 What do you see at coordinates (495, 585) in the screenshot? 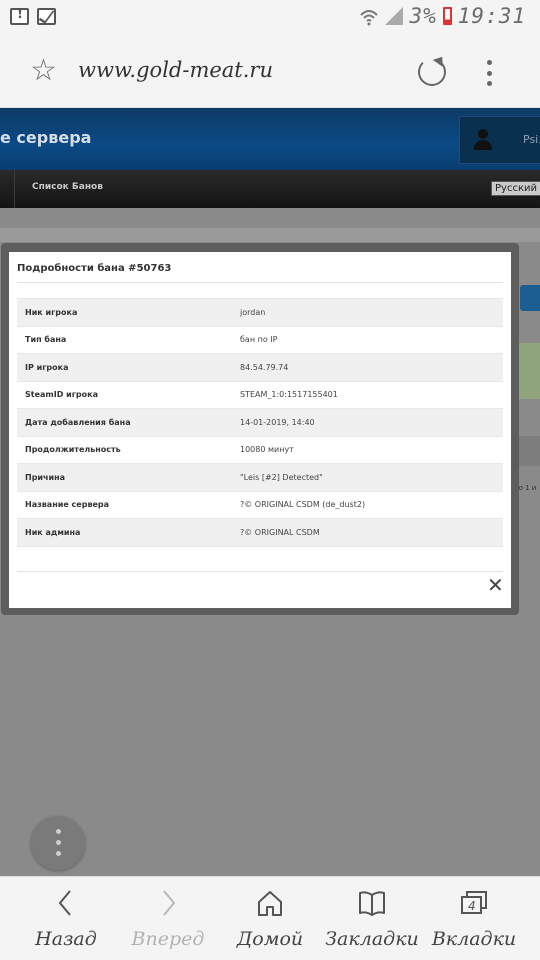
I see `close-icon: ✕` at bounding box center [495, 585].